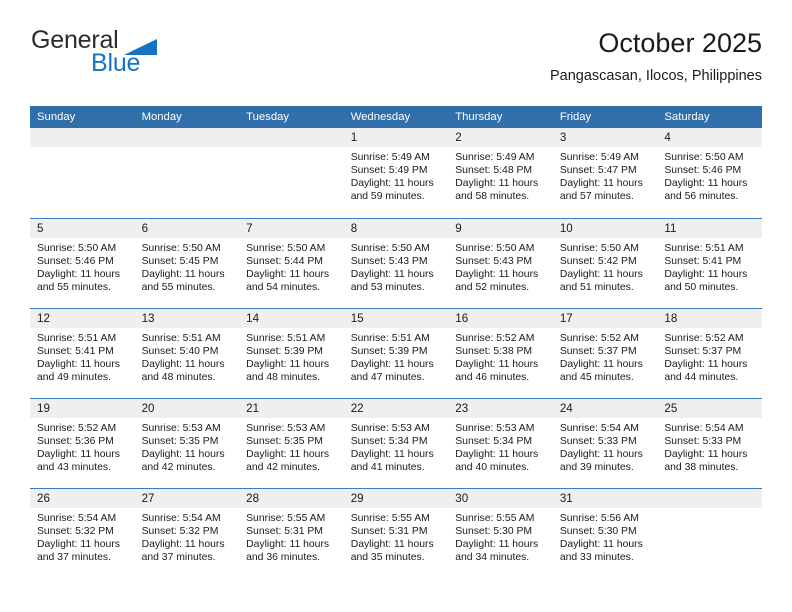 This screenshot has width=792, height=612. I want to click on daylight-text-line2: and 53 minutes., so click(387, 287).